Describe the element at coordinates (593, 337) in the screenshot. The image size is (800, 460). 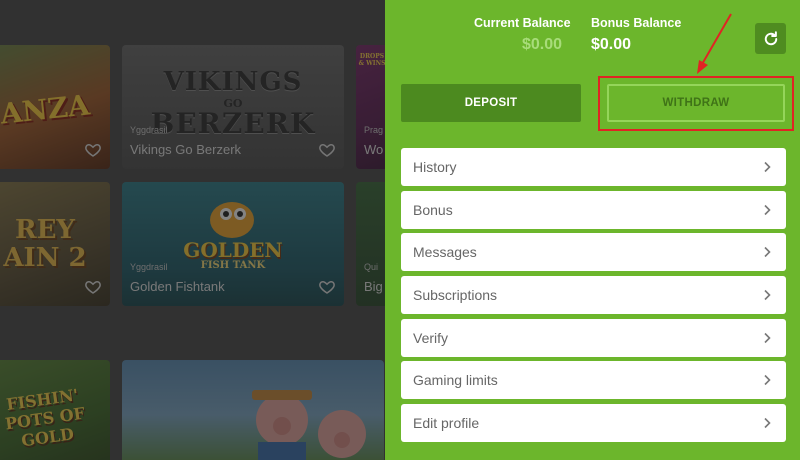
I see `menu-item-verify: Verify` at that location.